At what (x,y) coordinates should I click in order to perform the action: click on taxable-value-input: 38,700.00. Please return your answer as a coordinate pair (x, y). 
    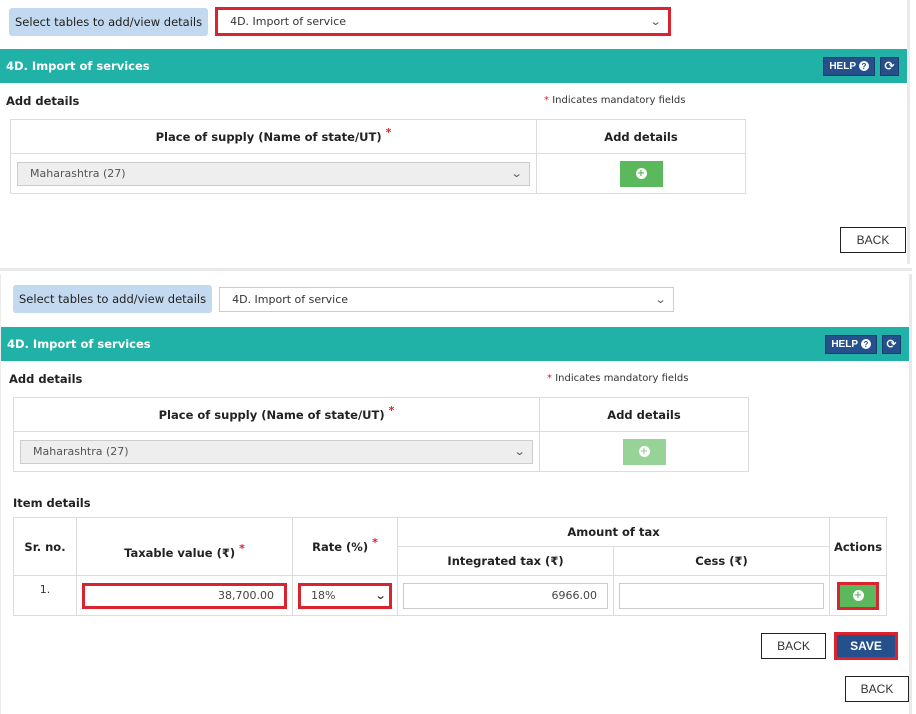
    Looking at the image, I should click on (184, 595).